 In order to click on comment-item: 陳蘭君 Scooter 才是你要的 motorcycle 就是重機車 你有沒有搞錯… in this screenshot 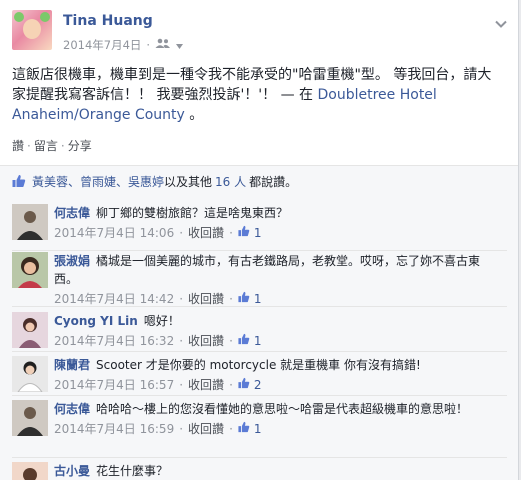, I will do `click(259, 374)`.